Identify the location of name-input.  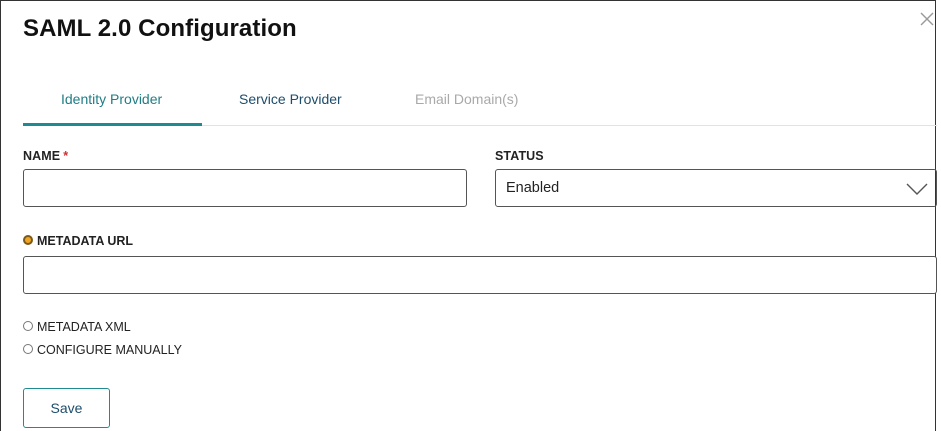
(245, 188).